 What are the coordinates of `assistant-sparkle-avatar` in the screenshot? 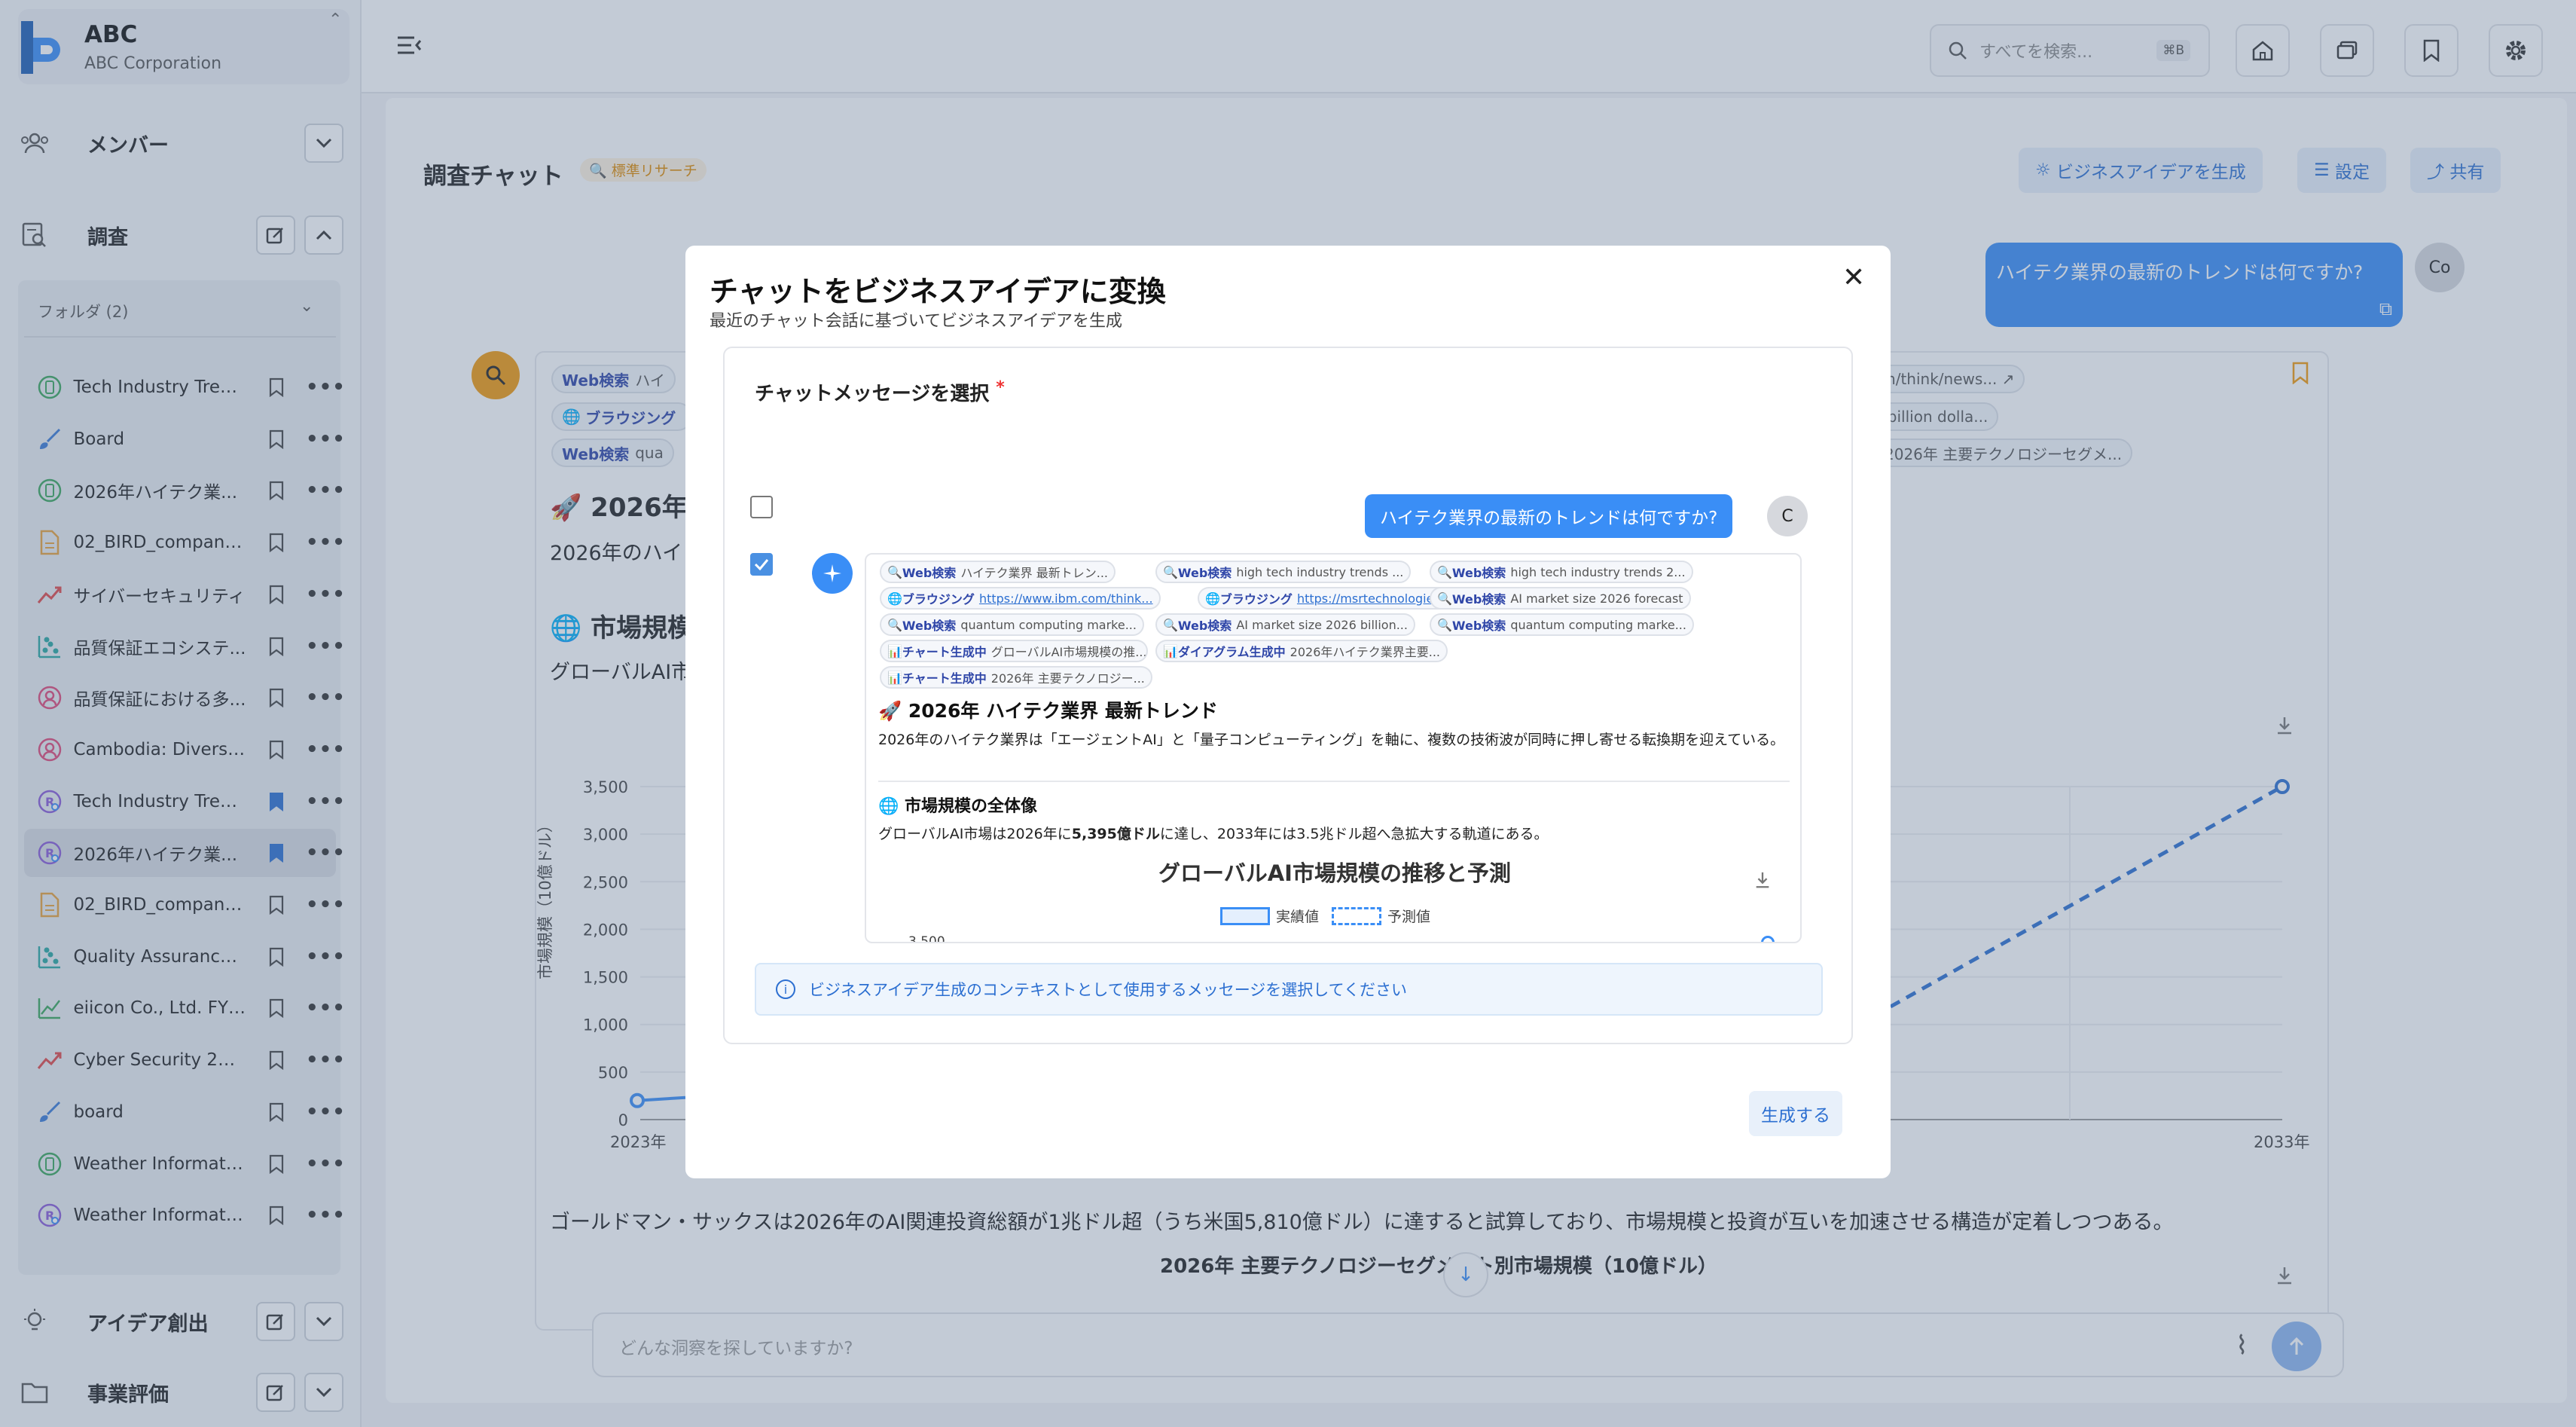 It's located at (833, 573).